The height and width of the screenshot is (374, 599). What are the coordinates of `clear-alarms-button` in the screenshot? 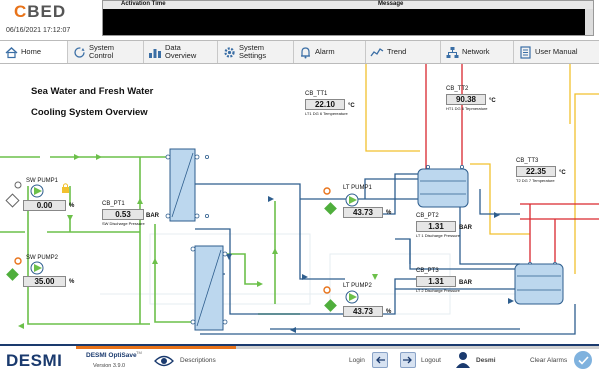 It's located at (583, 360).